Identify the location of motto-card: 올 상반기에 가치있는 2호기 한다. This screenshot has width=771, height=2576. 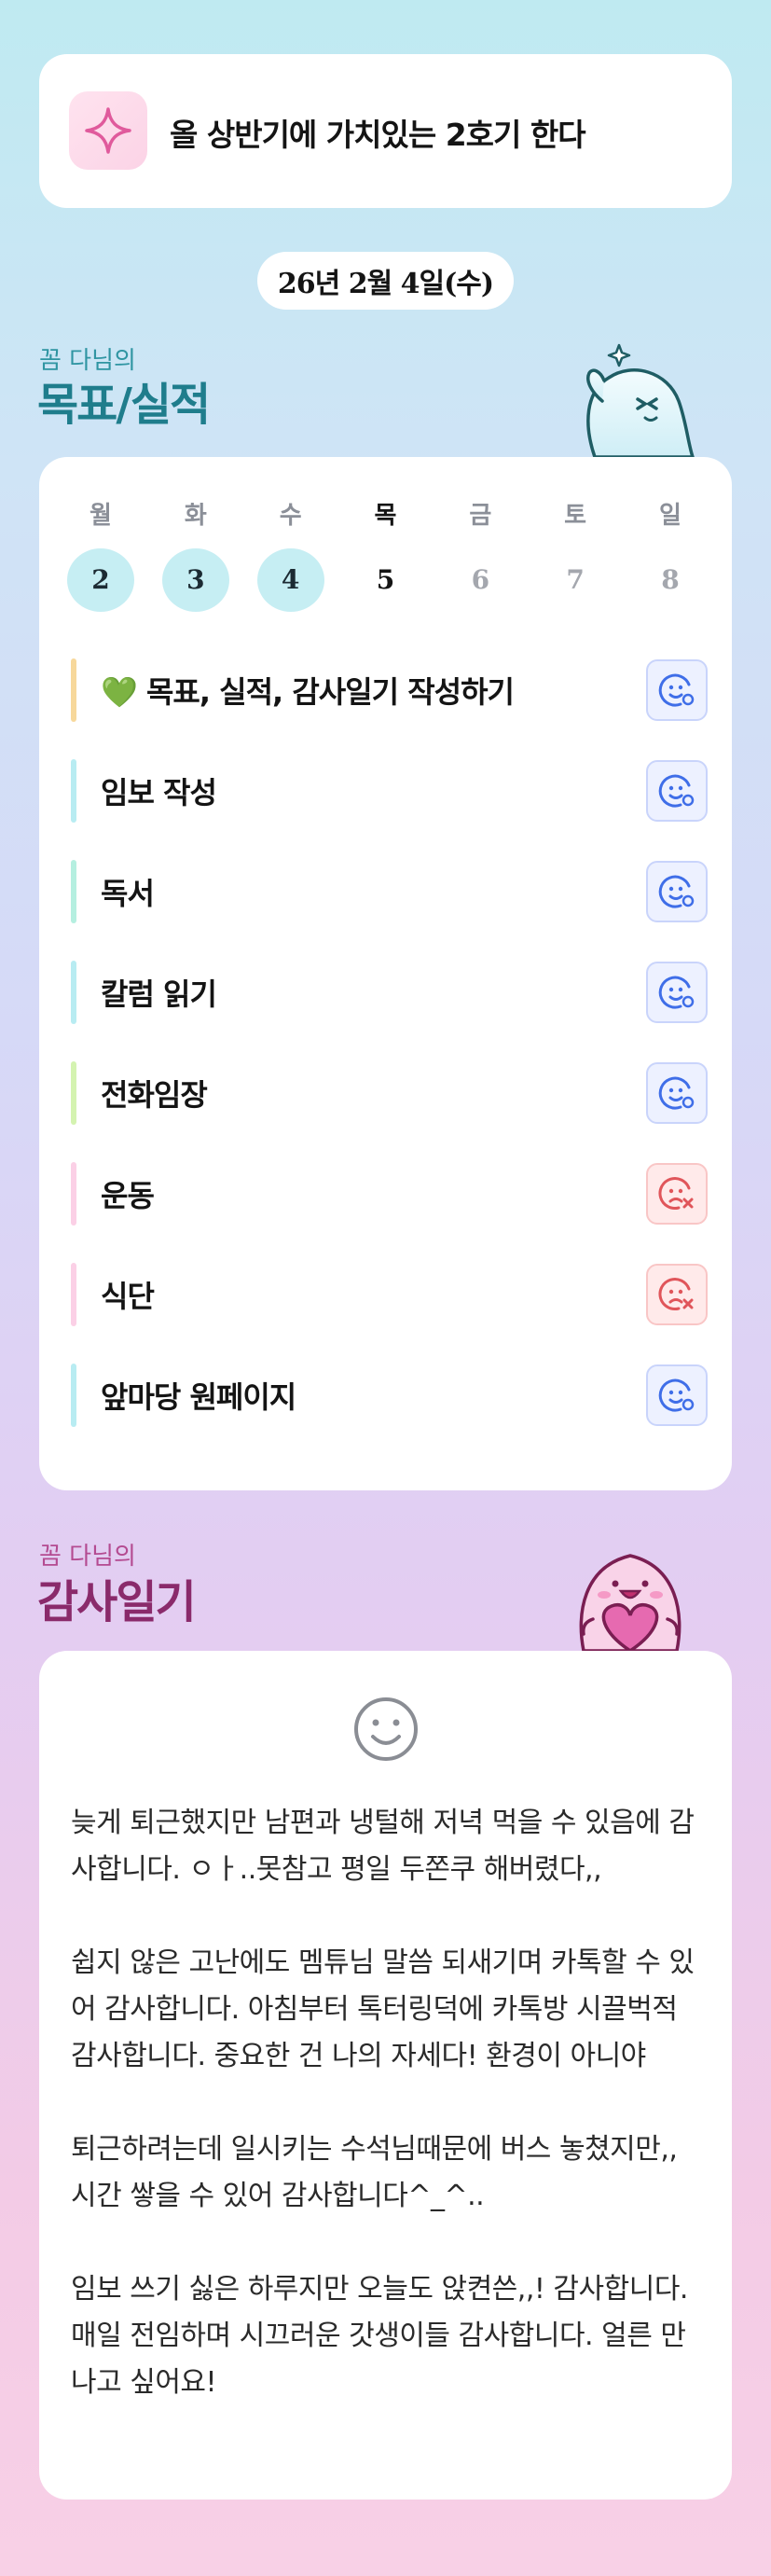
(385, 131).